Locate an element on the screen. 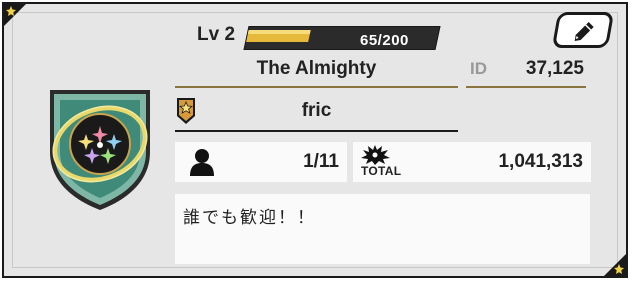 This screenshot has width=632, height=282. xp-progress-text: 65/200 is located at coordinates (384, 40).